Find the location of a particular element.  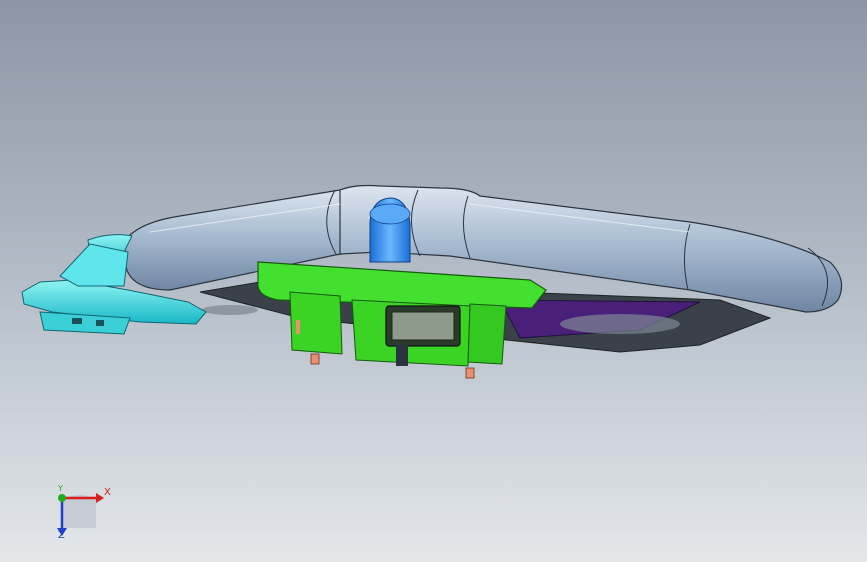

green-board is located at coordinates (402, 314).